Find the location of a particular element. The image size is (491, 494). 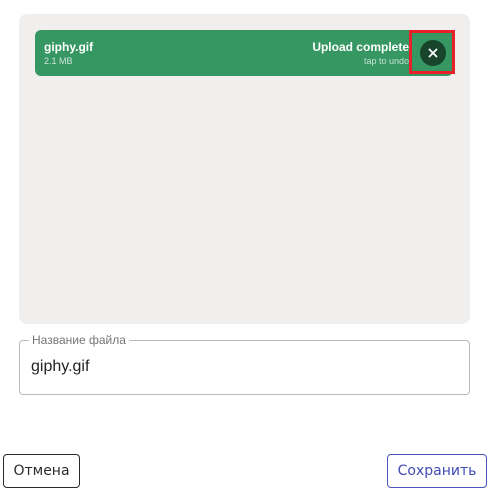

upload-status: Upload complete is located at coordinates (360, 47).